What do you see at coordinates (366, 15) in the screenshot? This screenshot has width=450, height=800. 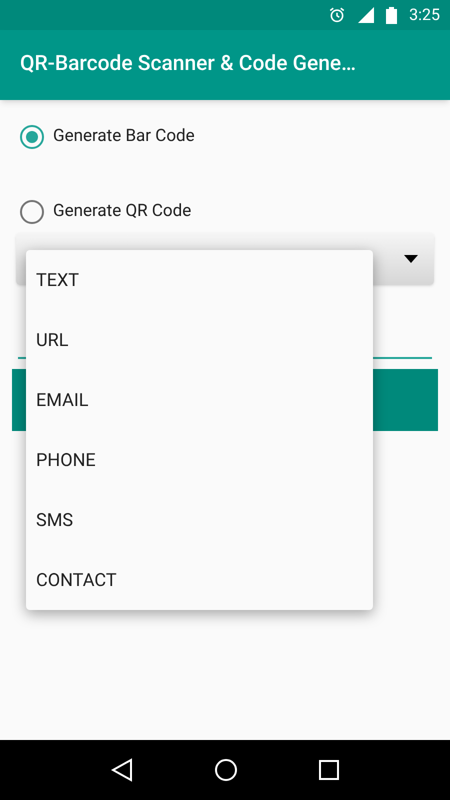 I see `signal-icon` at bounding box center [366, 15].